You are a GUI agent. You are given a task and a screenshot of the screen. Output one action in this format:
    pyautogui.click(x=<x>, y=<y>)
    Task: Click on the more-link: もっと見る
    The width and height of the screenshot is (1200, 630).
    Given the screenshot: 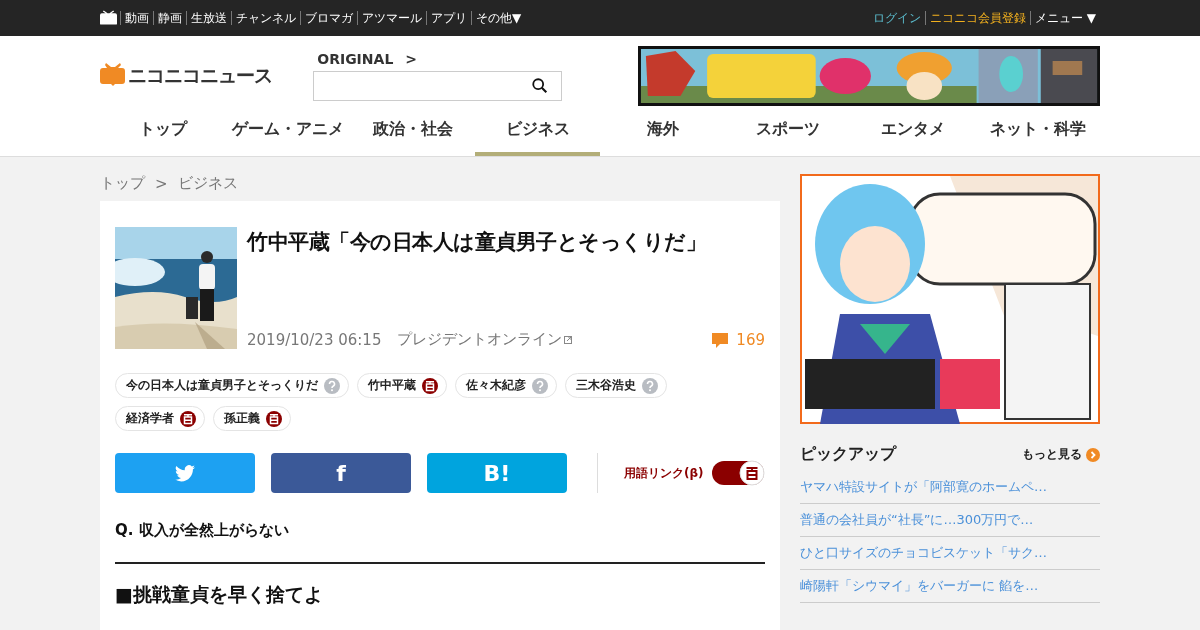 What is the action you would take?
    pyautogui.click(x=1052, y=454)
    